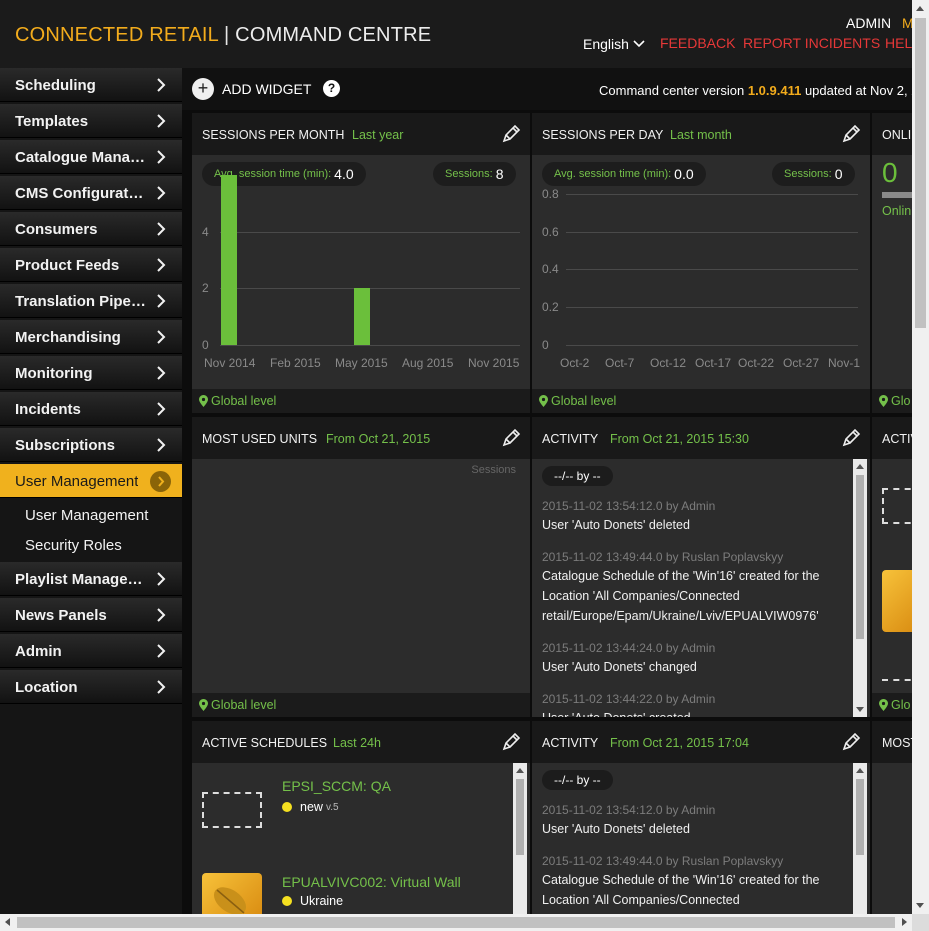  What do you see at coordinates (370, 232) in the screenshot?
I see `gridline` at bounding box center [370, 232].